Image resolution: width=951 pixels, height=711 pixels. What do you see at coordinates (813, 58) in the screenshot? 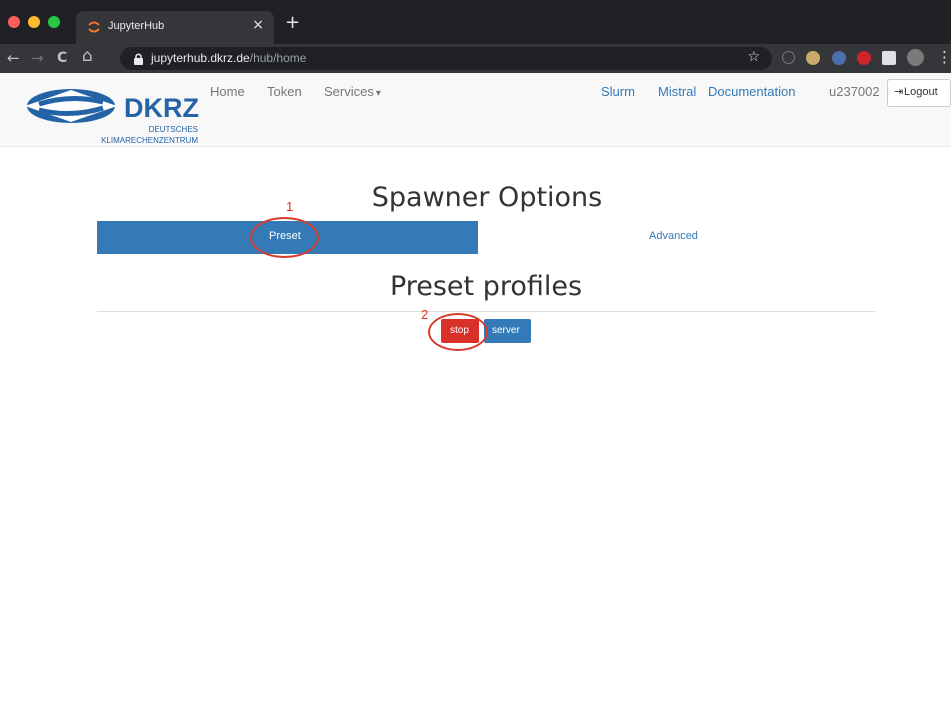
I see `extension-bird-icon` at bounding box center [813, 58].